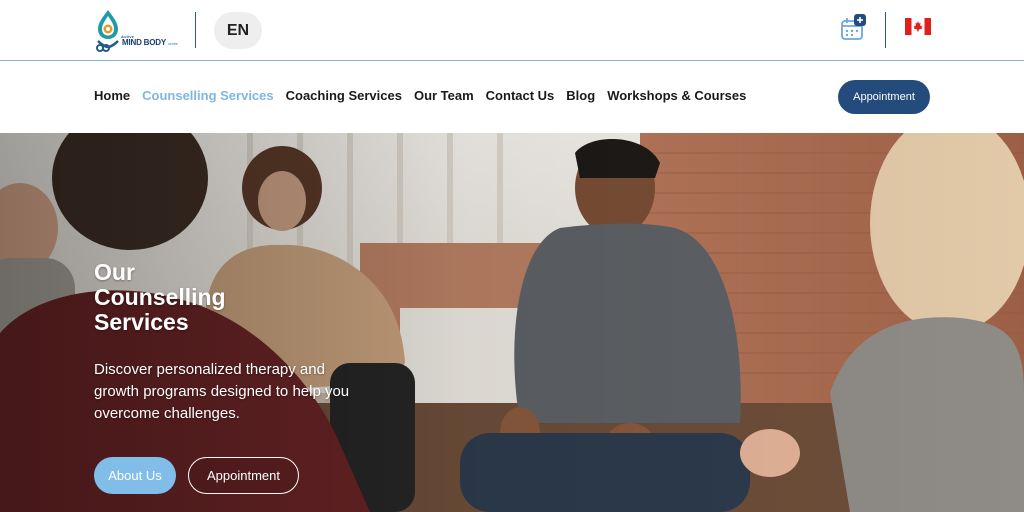  What do you see at coordinates (172, 43) in the screenshot?
I see `logo-brand-sub: centre` at bounding box center [172, 43].